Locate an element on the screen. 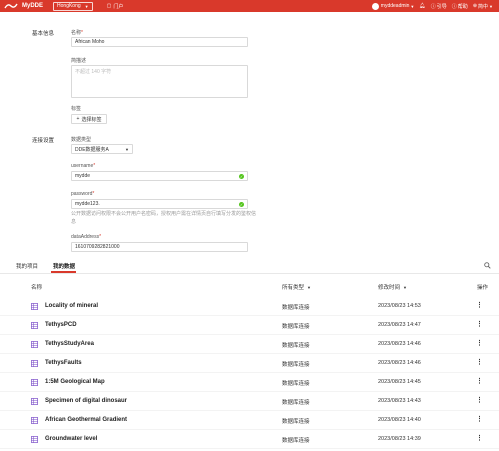 This screenshot has height=451, width=499. guide-button: ⓘ 引导 is located at coordinates (439, 6).